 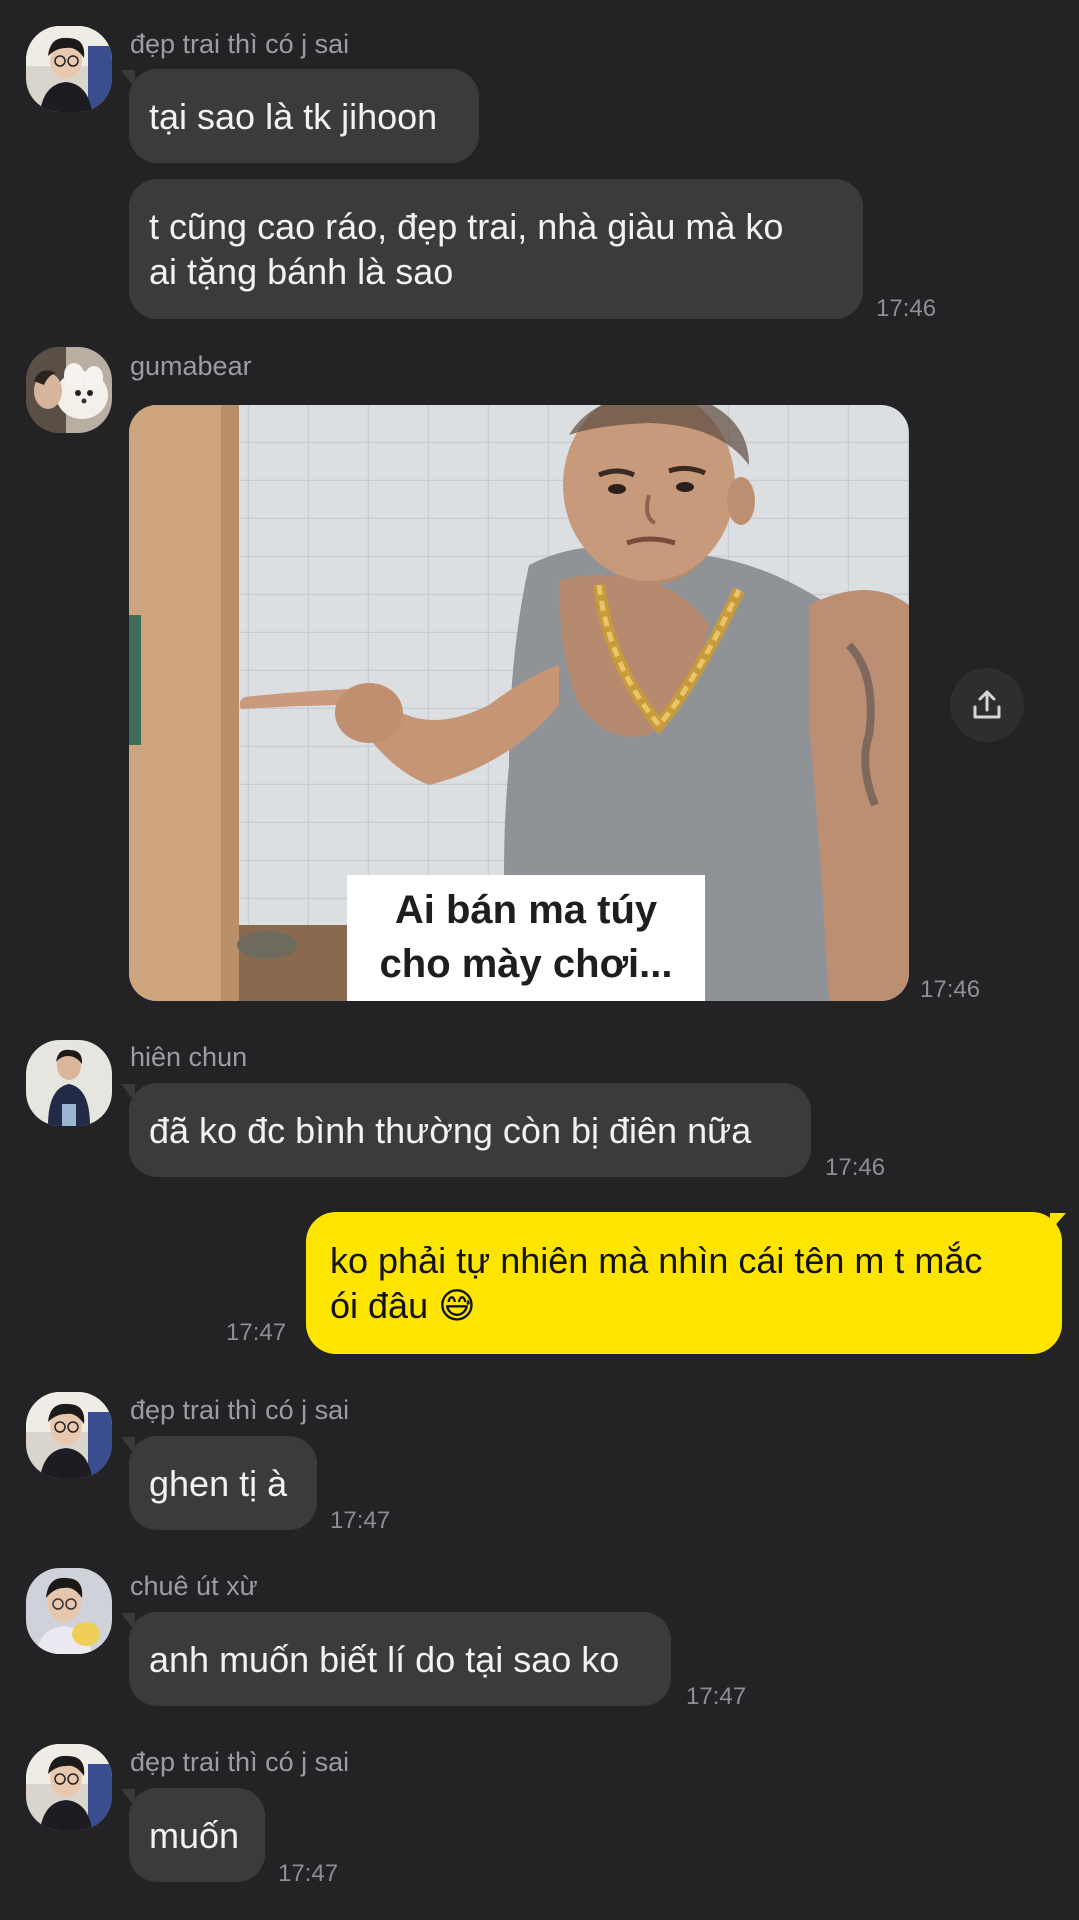 I want to click on message-text: muốn, so click(x=194, y=1835).